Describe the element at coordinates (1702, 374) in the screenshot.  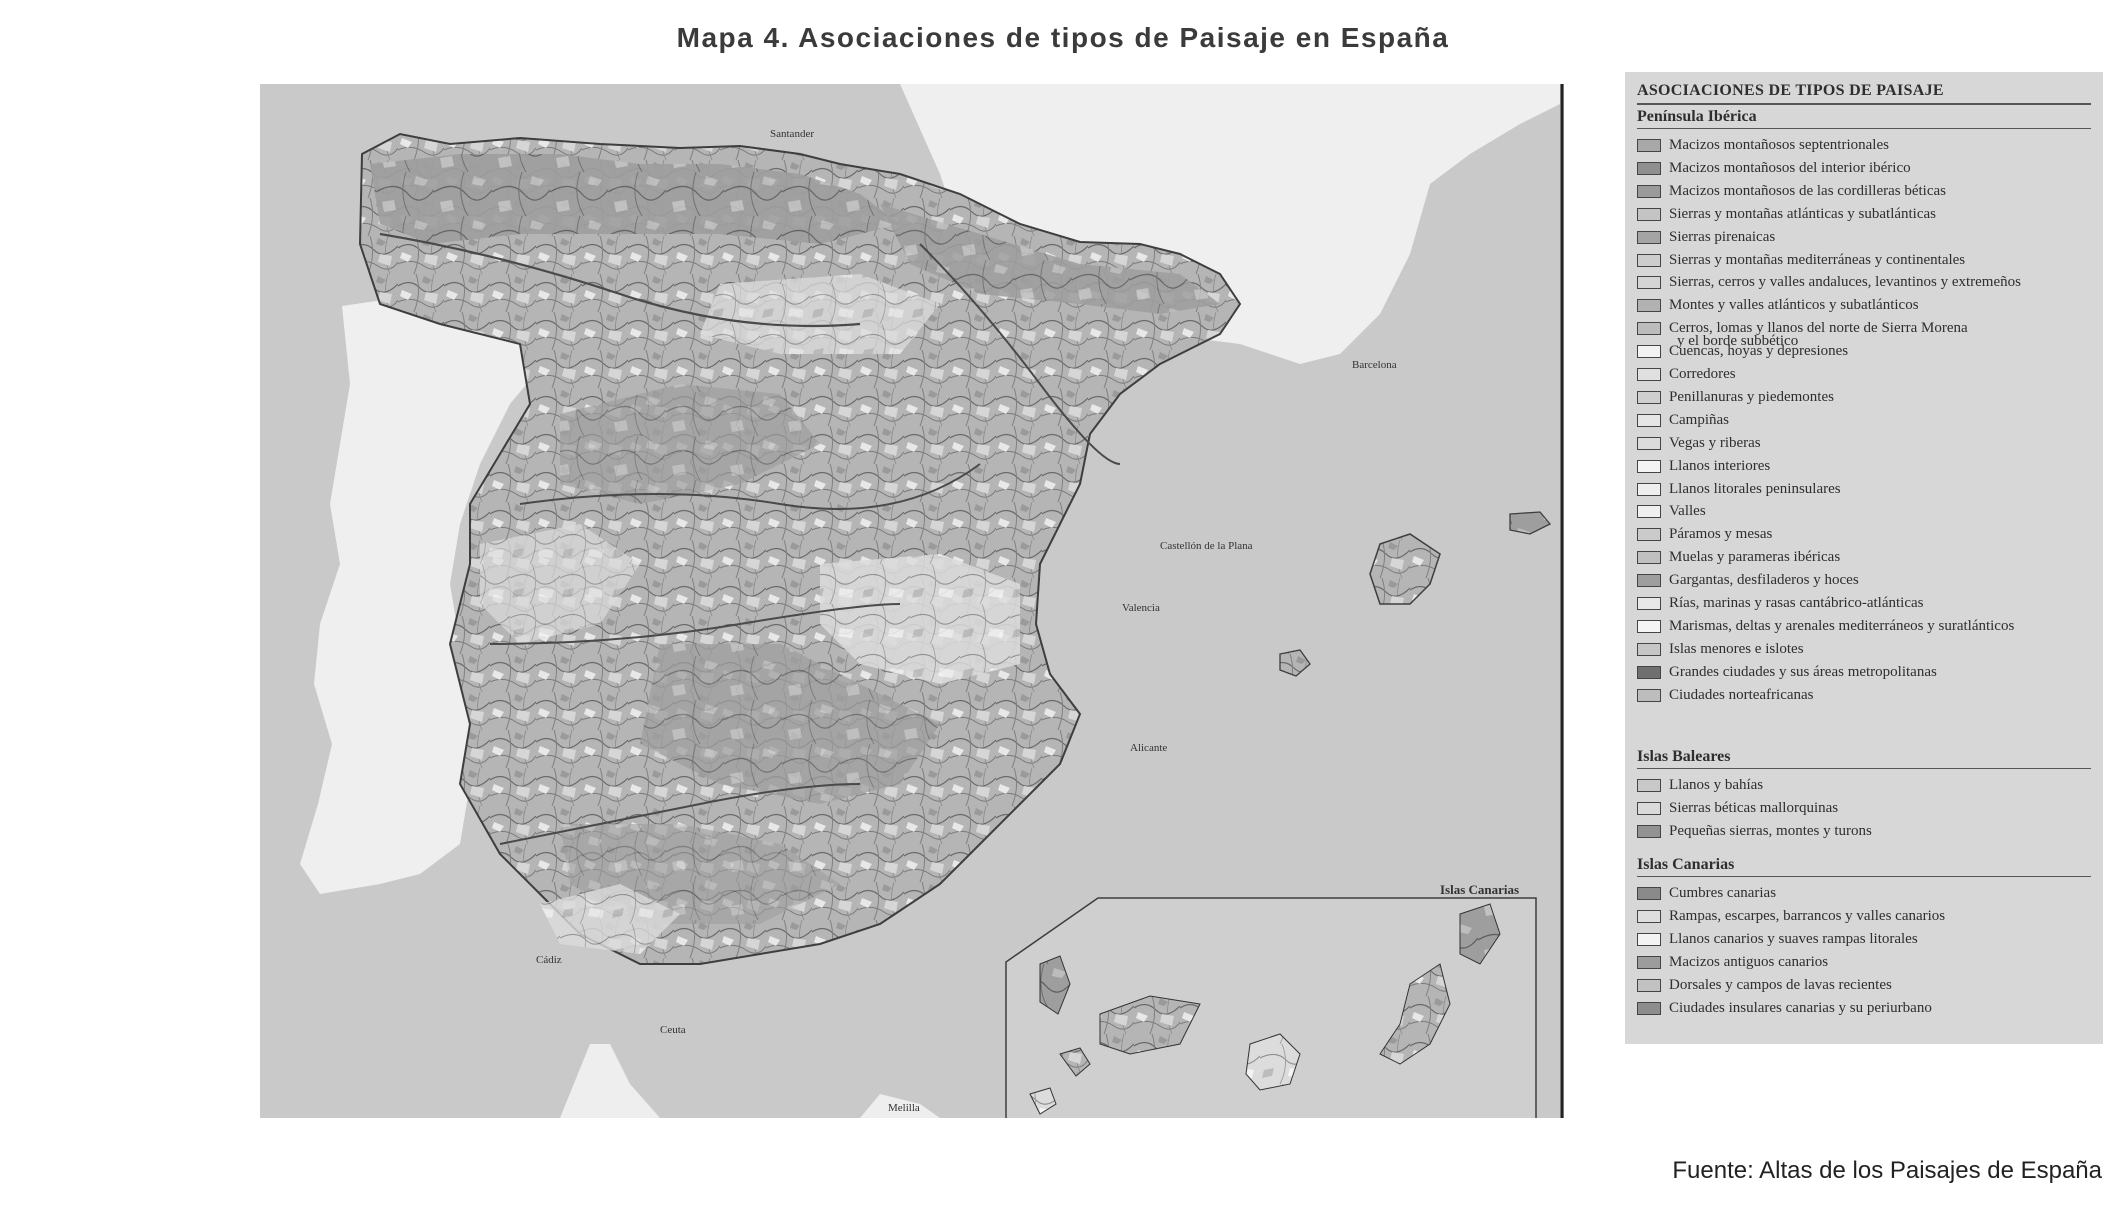
I see `legend-item-label: Corredores` at that location.